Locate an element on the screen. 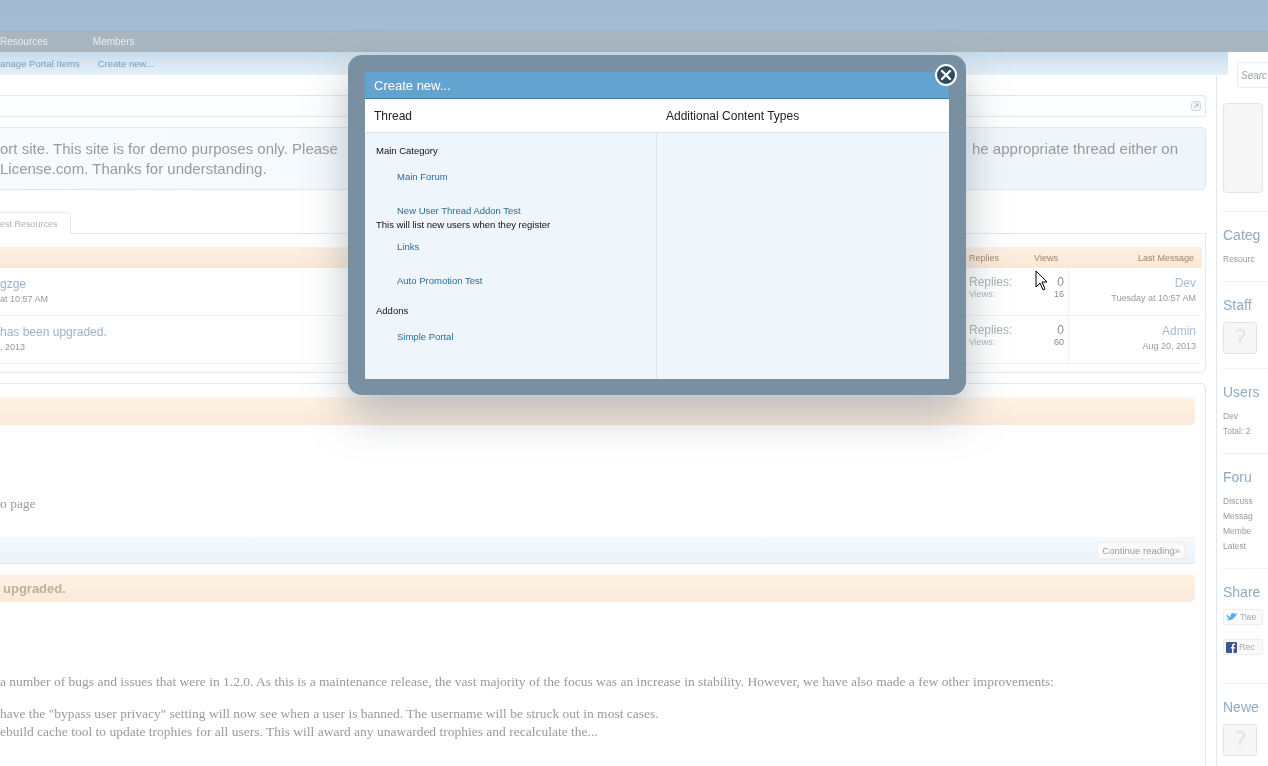  forum-link: New User Thread Addon Test is located at coordinates (459, 211).